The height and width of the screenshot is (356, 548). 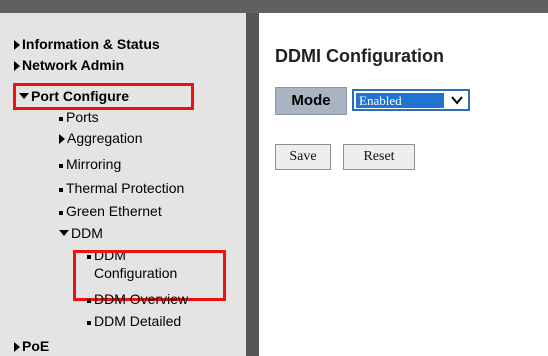 I want to click on nav-label: DDM Overview, so click(x=141, y=299).